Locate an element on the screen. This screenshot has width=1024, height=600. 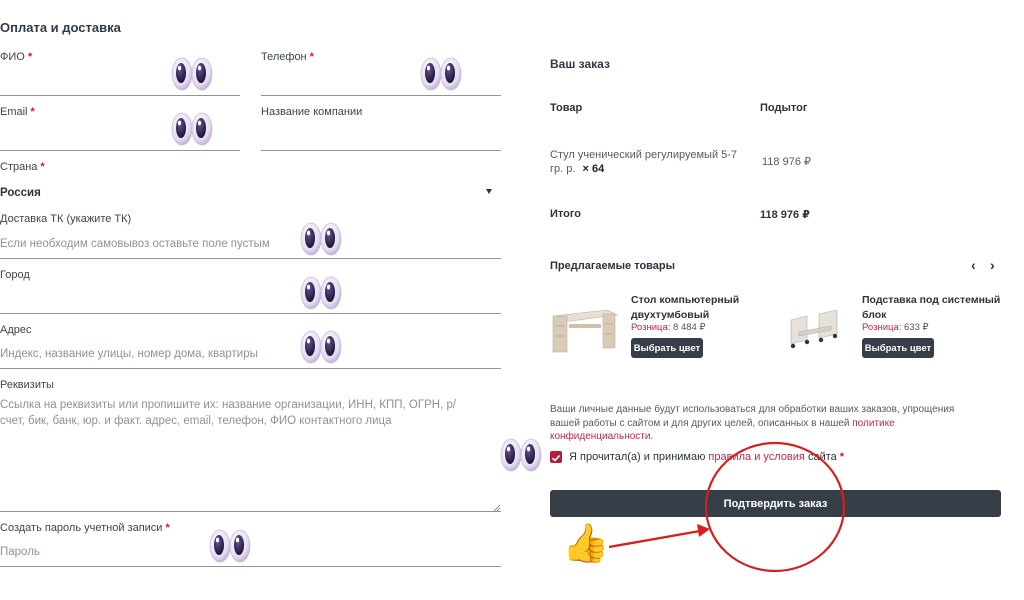
order-item-name-line1: Стул ученический регулируемый 5-7 is located at coordinates (644, 155).